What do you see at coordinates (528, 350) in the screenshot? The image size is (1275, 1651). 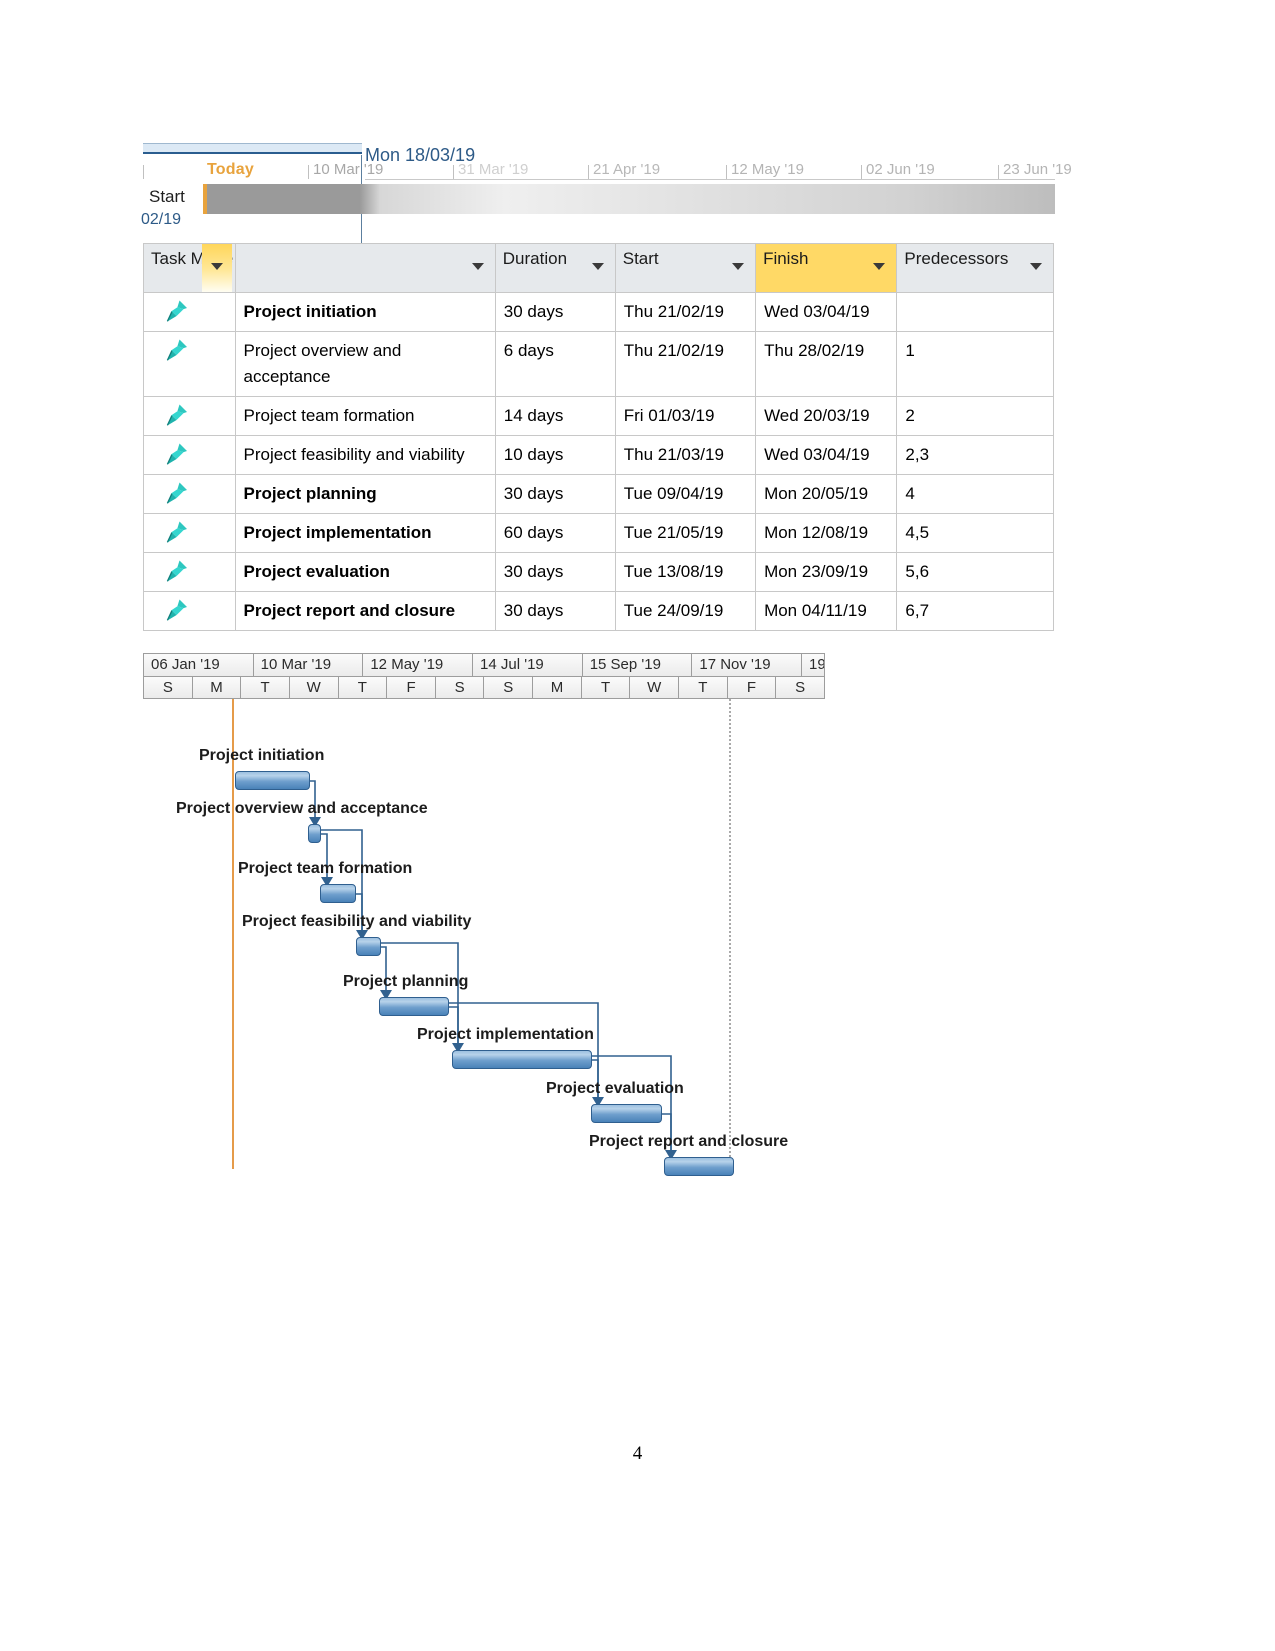 I see `cell-duration-text: 6 days` at bounding box center [528, 350].